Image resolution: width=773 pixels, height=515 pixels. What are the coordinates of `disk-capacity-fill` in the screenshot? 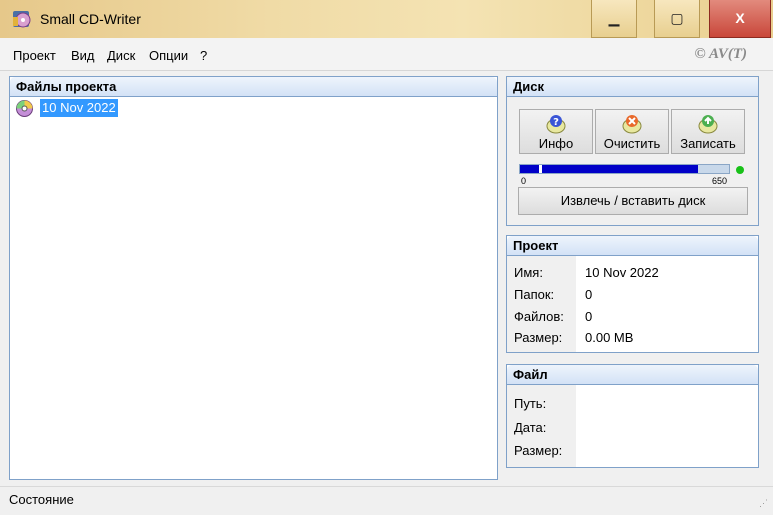 It's located at (609, 169).